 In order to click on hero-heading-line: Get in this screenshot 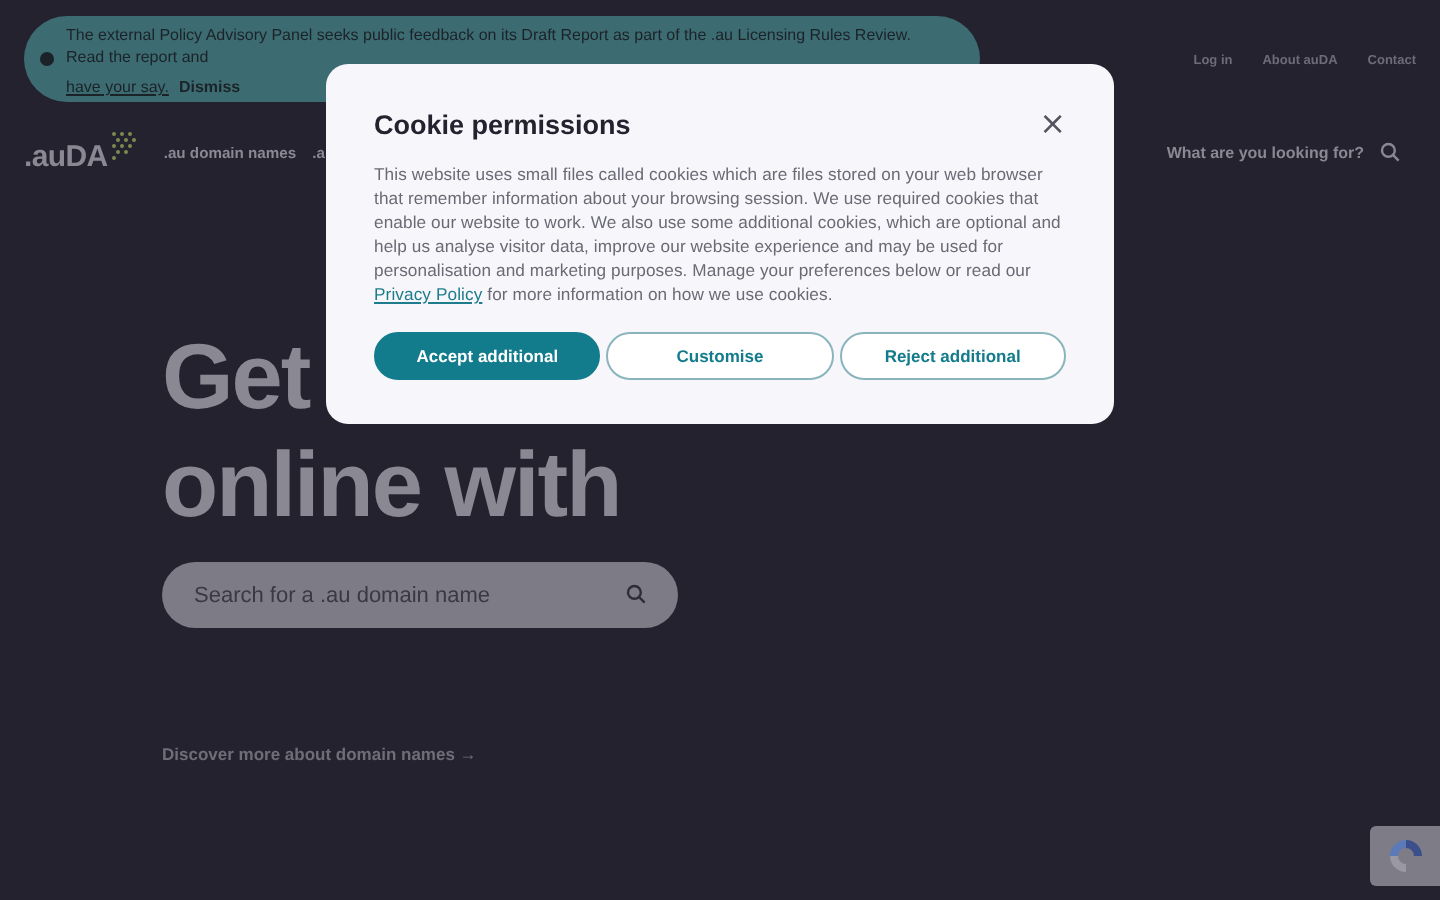, I will do `click(236, 376)`.